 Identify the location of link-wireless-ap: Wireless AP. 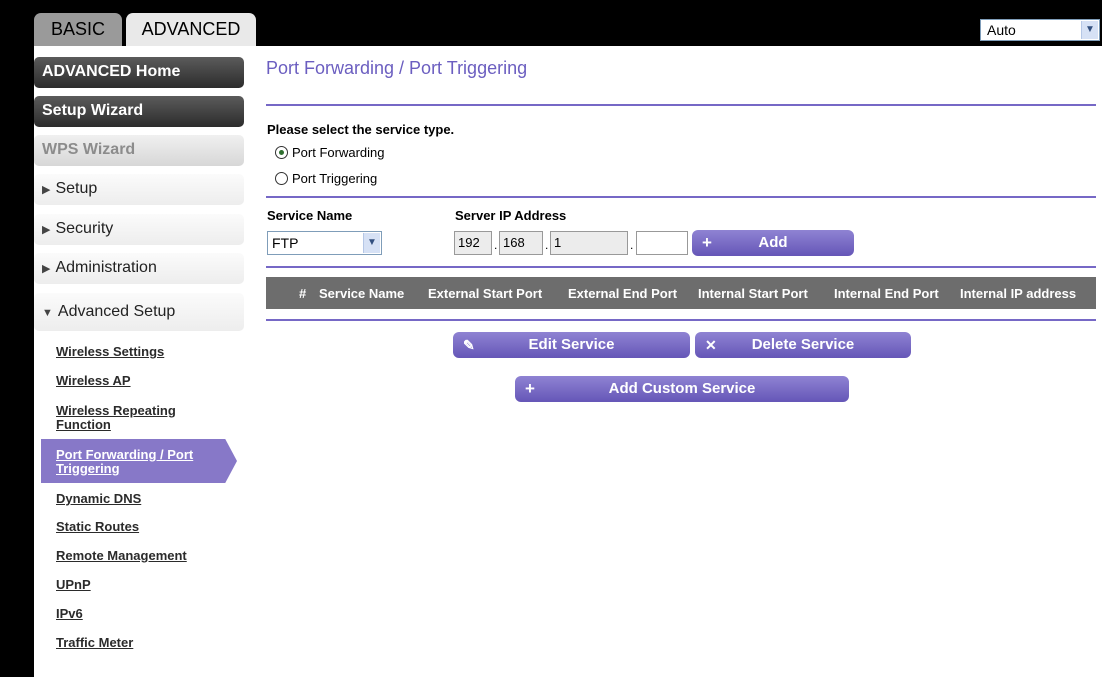
(146, 381).